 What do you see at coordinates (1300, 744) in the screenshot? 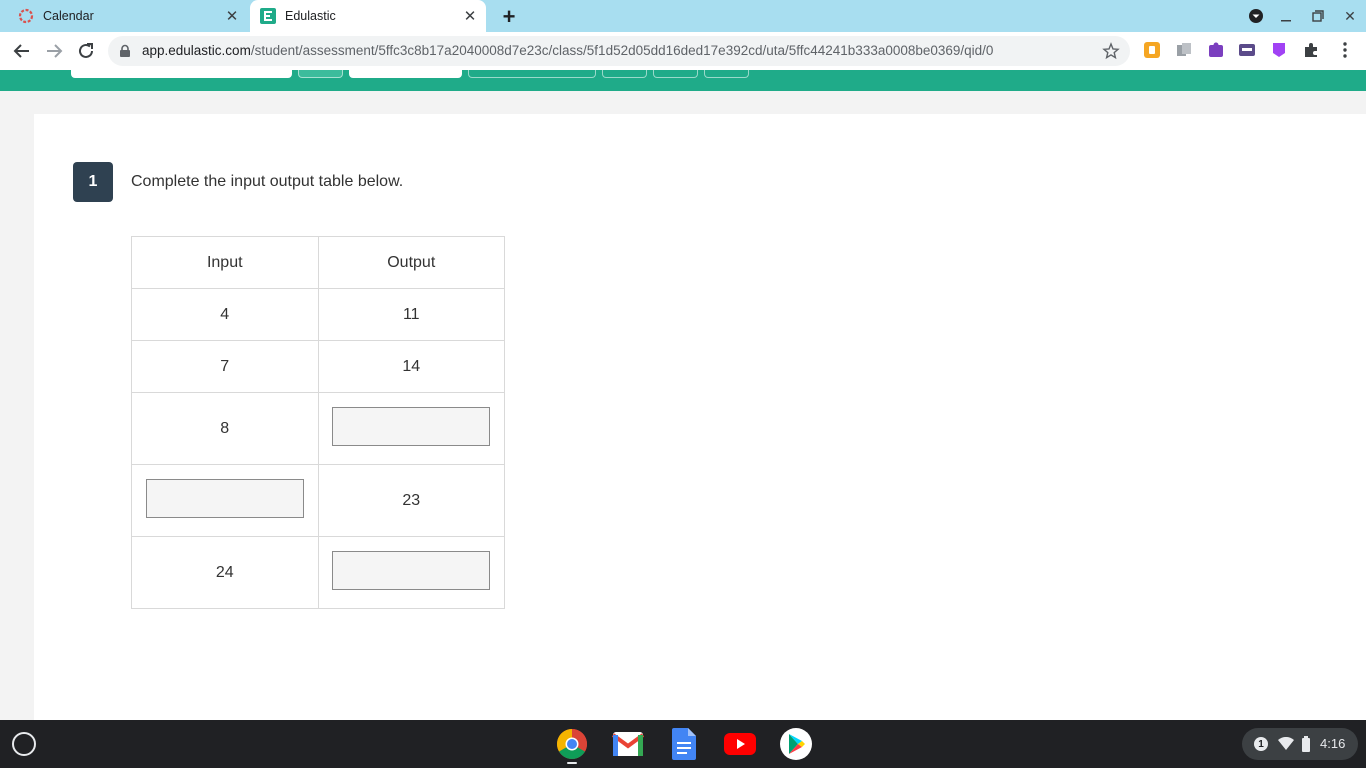
I see `system-tray: 1 4:16` at bounding box center [1300, 744].